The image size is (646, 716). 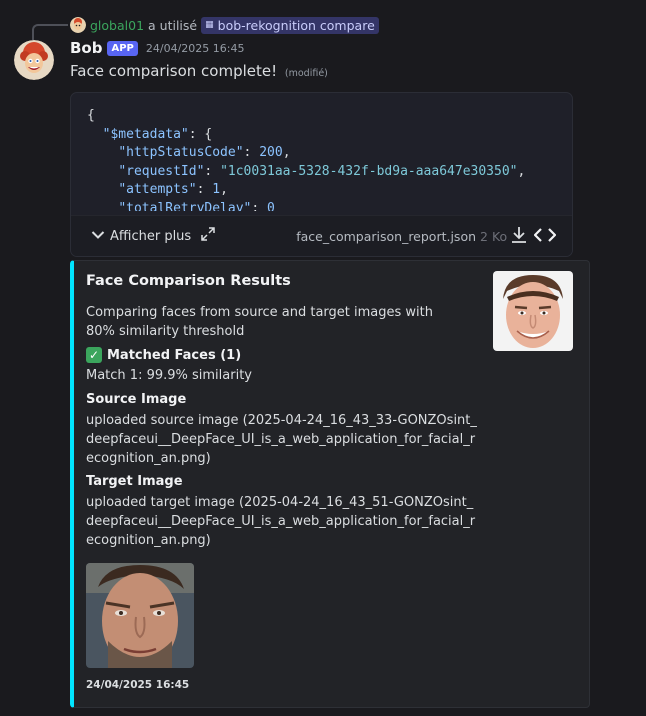 What do you see at coordinates (50, 32) in the screenshot?
I see `reply-connector` at bounding box center [50, 32].